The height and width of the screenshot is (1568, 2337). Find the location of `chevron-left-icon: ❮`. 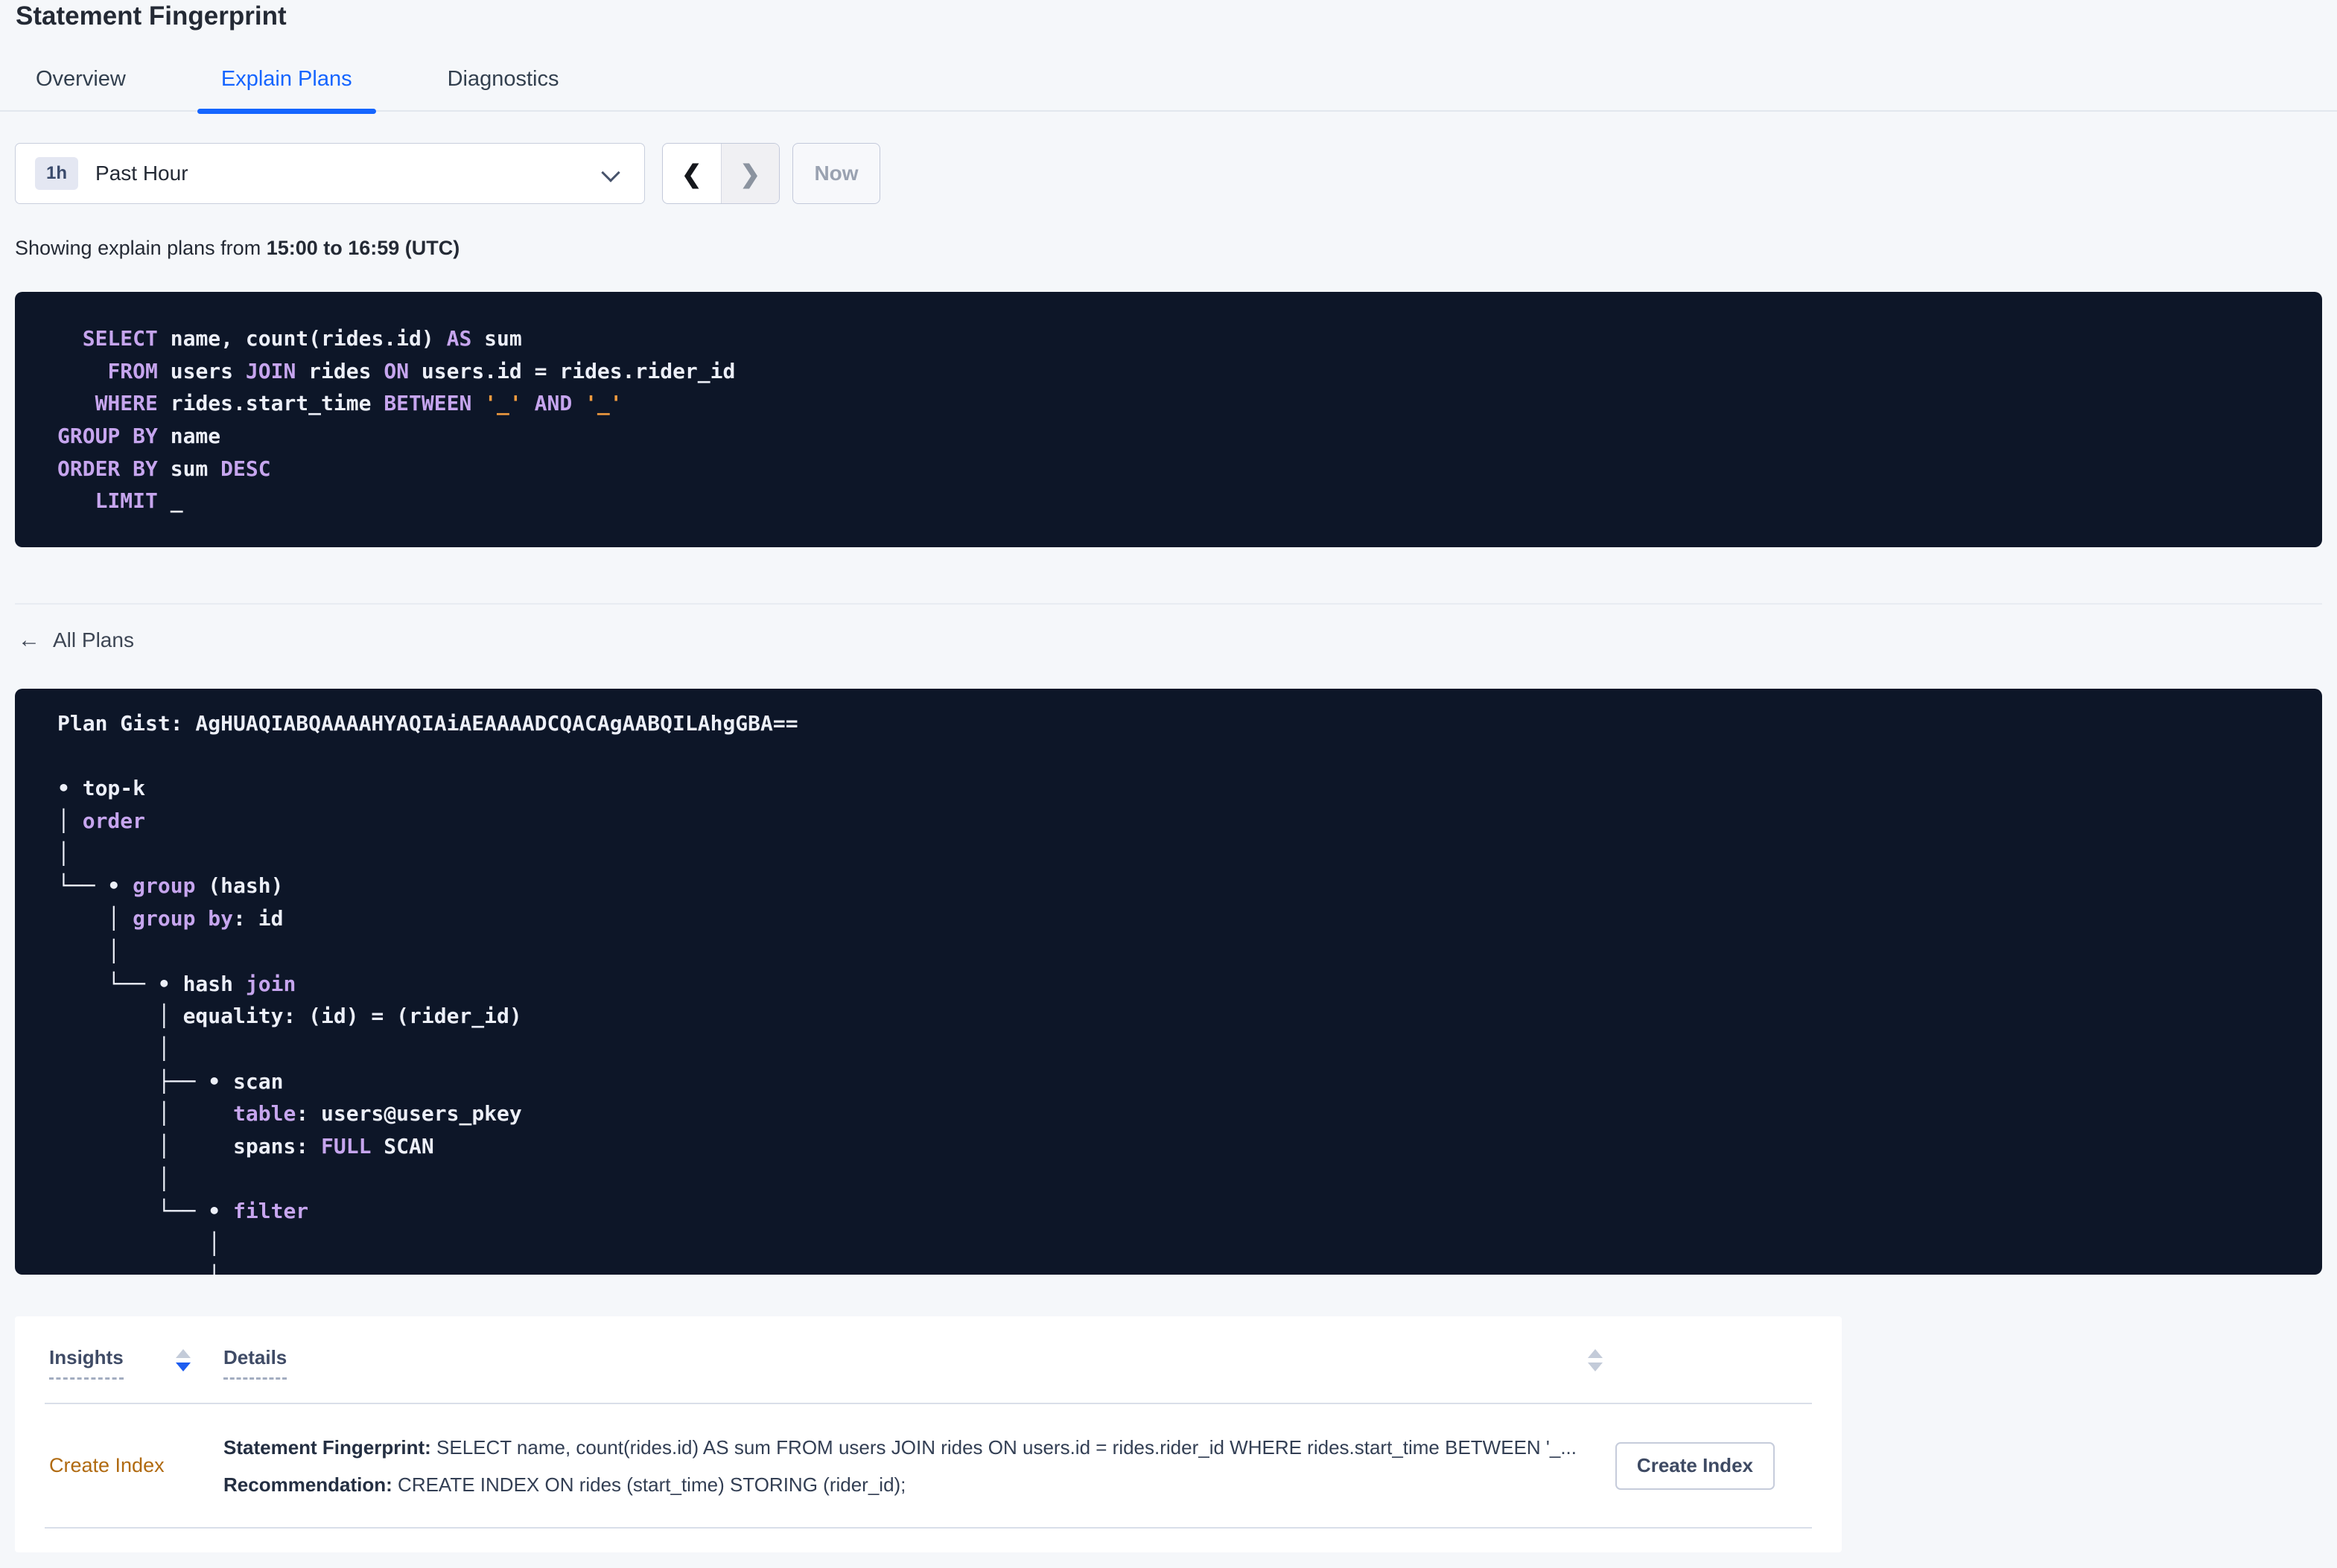

chevron-left-icon: ❮ is located at coordinates (691, 173).